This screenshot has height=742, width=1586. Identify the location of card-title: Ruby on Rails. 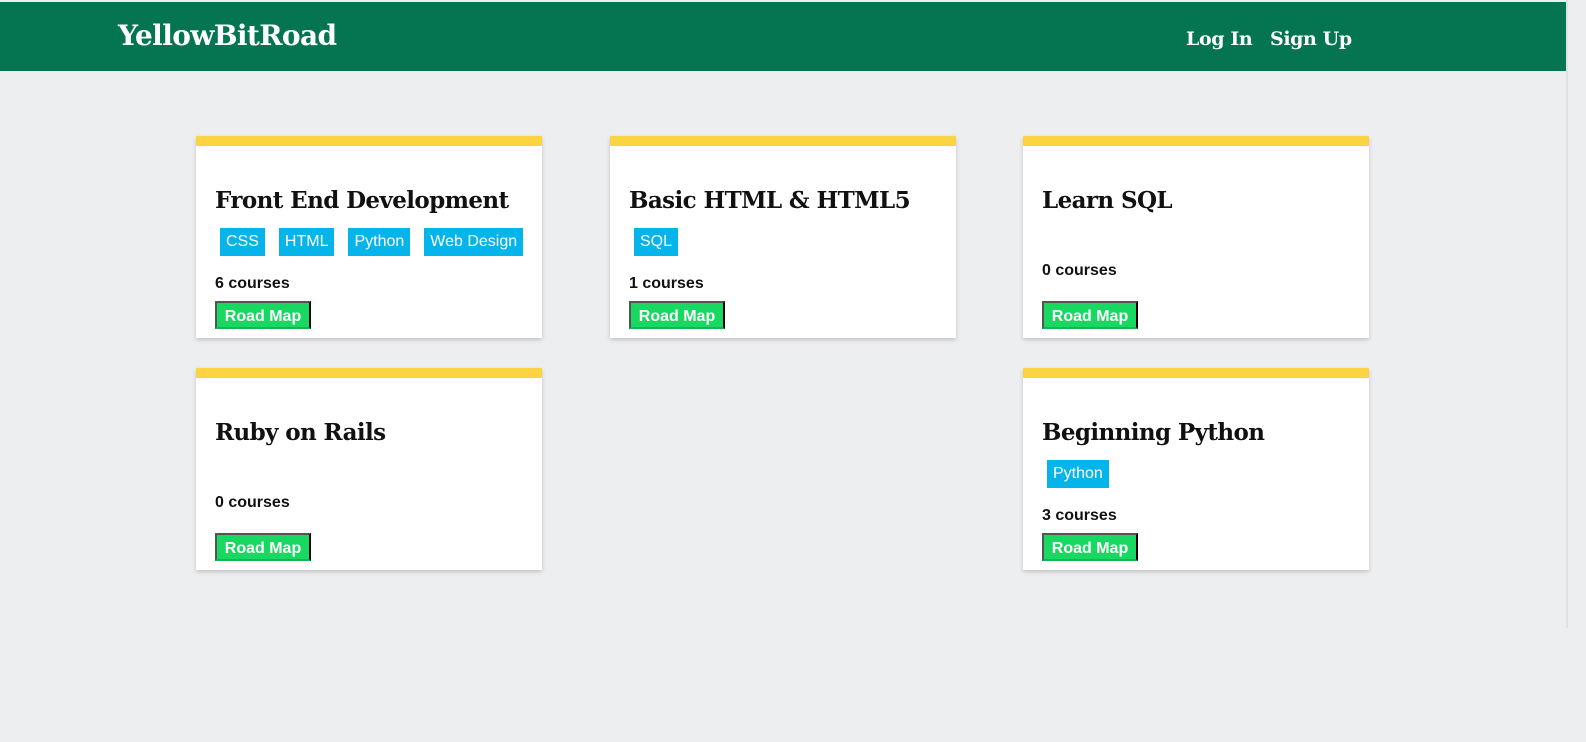
(300, 432).